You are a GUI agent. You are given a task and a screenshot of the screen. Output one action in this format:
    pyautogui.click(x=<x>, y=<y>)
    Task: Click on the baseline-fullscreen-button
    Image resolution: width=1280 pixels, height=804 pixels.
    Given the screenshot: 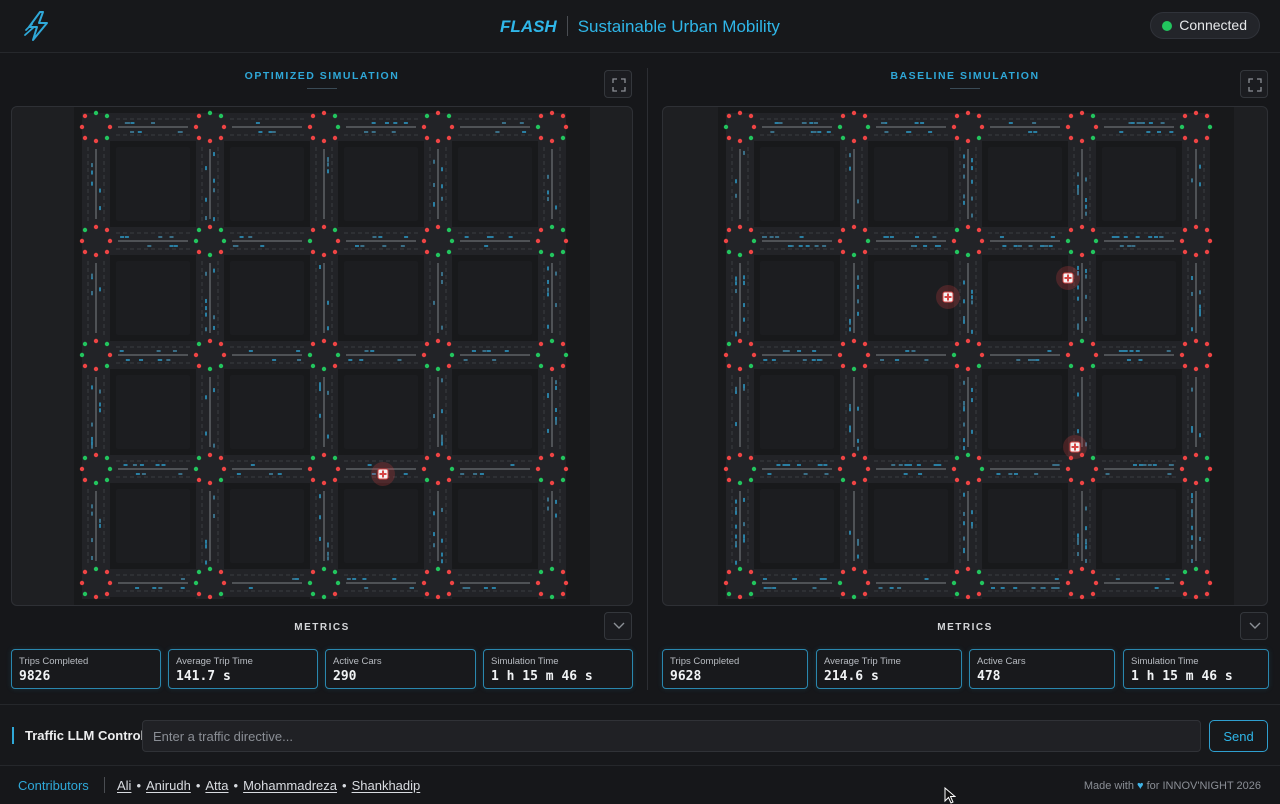 What is the action you would take?
    pyautogui.click(x=1254, y=84)
    